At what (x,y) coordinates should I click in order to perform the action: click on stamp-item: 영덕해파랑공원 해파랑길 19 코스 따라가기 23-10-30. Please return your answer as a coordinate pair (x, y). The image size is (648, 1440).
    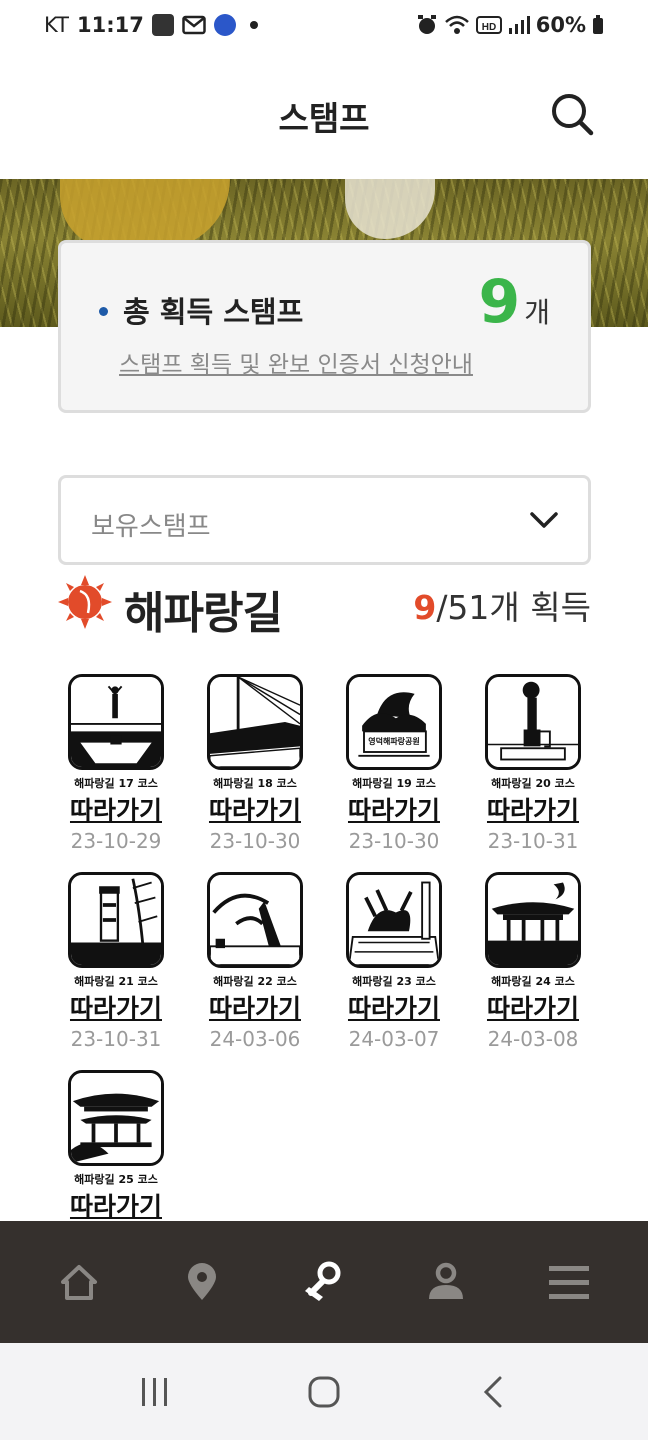
    Looking at the image, I should click on (394, 763).